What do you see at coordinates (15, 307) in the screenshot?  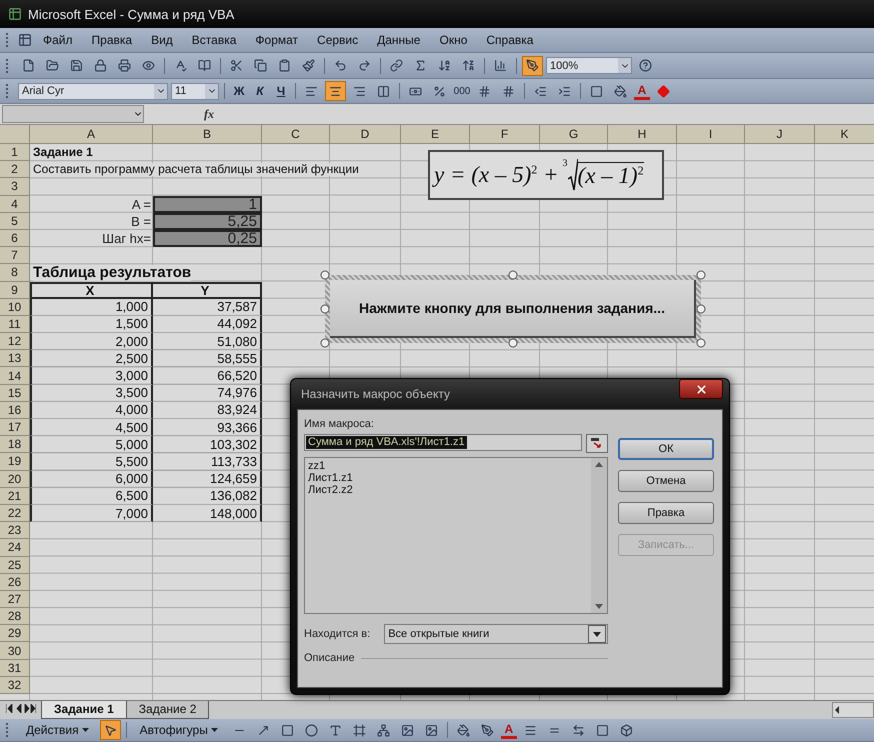 I see `row-header: 10` at bounding box center [15, 307].